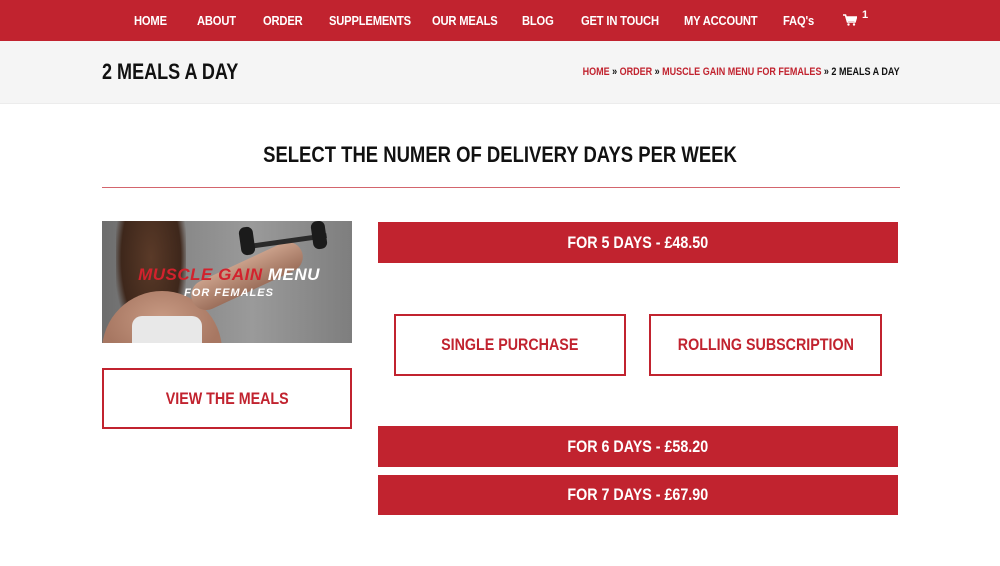 The height and width of the screenshot is (566, 1000). I want to click on nav-about: ABOUT, so click(219, 20).